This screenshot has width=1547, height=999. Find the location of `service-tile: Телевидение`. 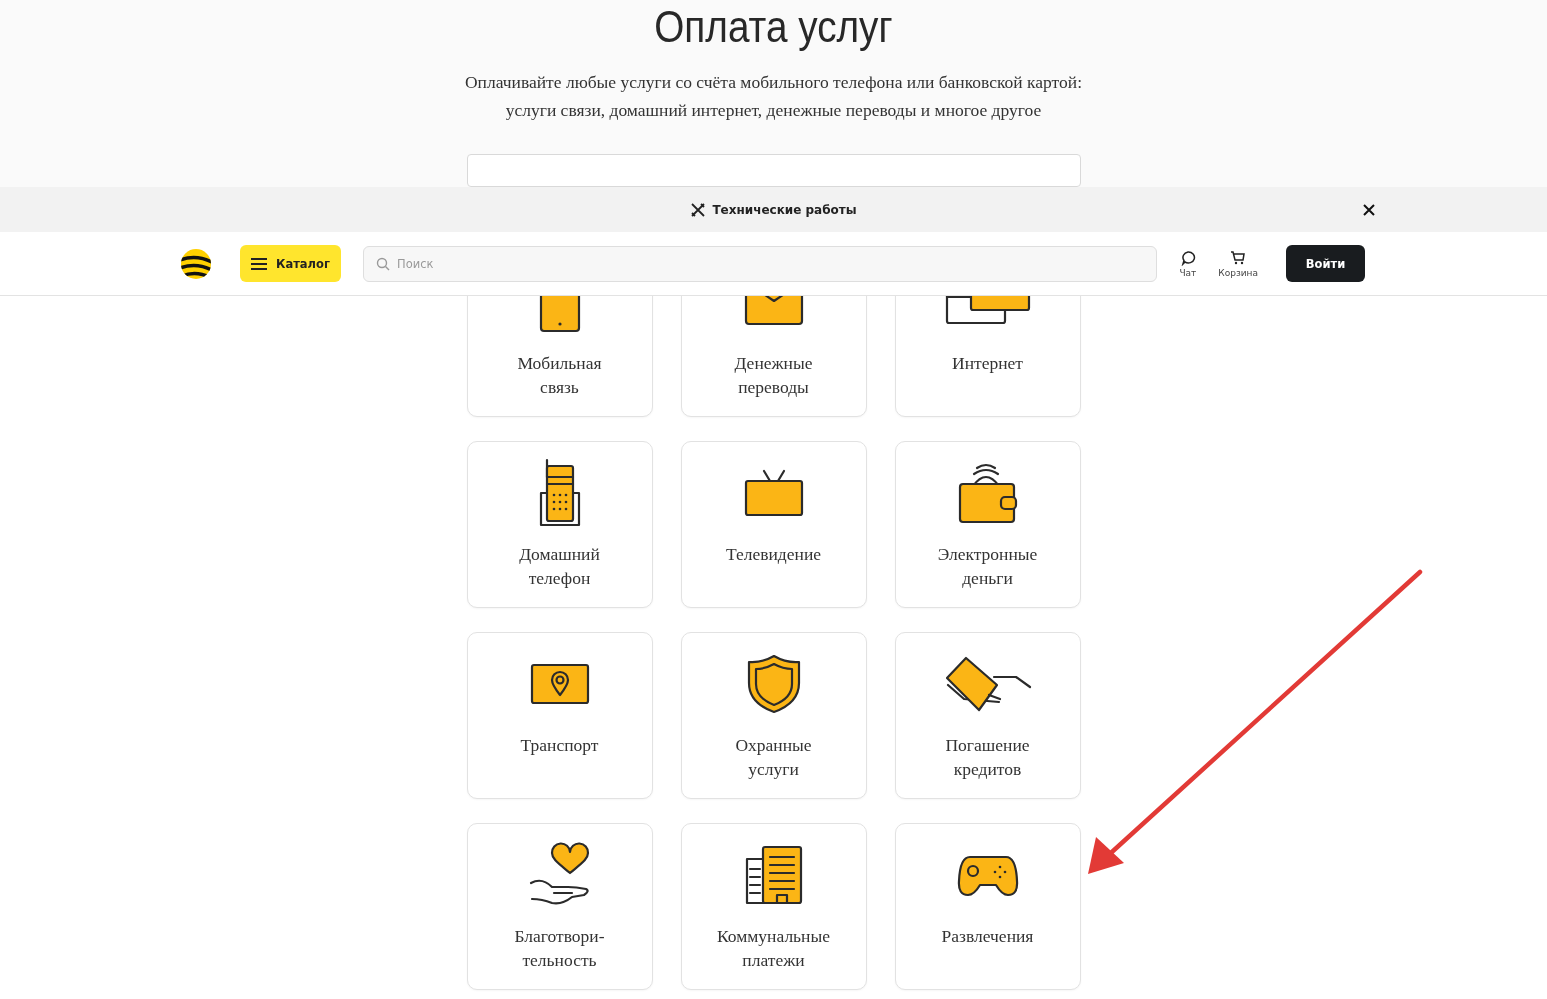

service-tile: Телевидение is located at coordinates (773, 524).